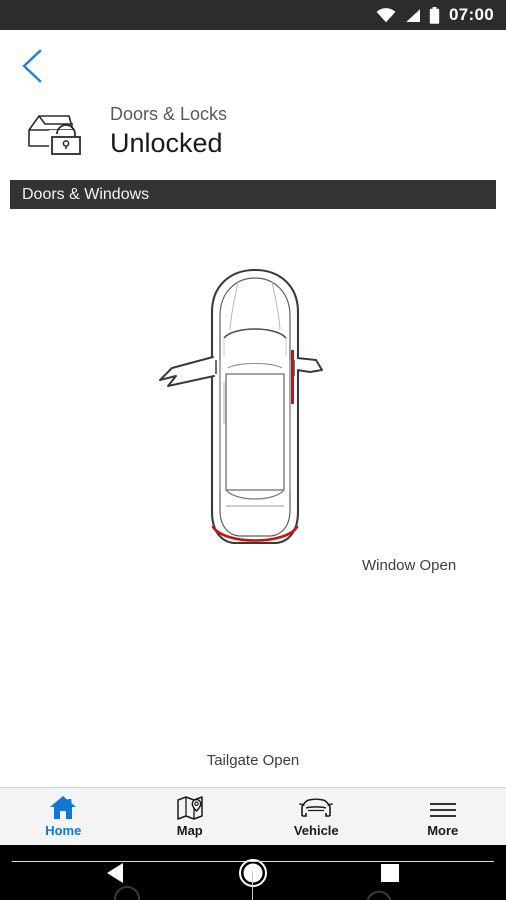 This screenshot has width=506, height=900. What do you see at coordinates (386, 14) in the screenshot?
I see `wifi-icon` at bounding box center [386, 14].